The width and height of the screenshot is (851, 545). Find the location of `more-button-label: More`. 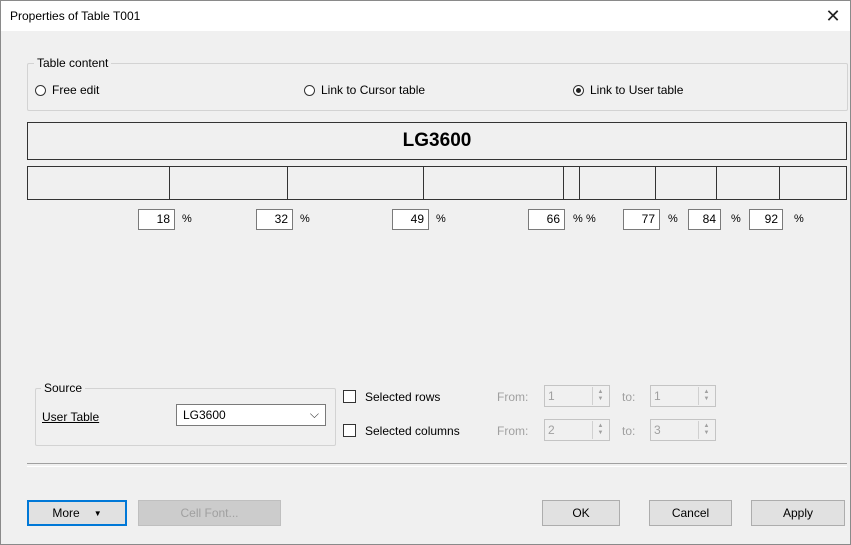

more-button-label: More is located at coordinates (66, 513).